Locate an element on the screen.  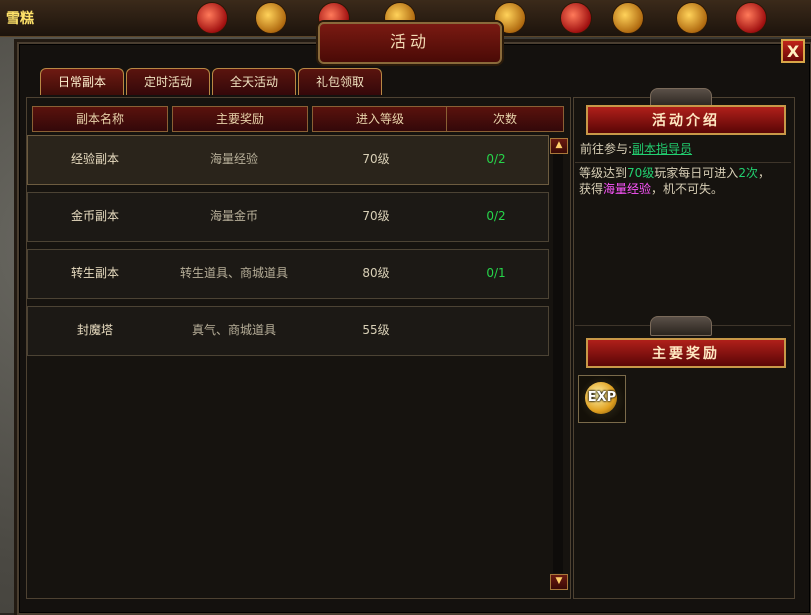
row-reward: 海量经验 is located at coordinates (233, 159).